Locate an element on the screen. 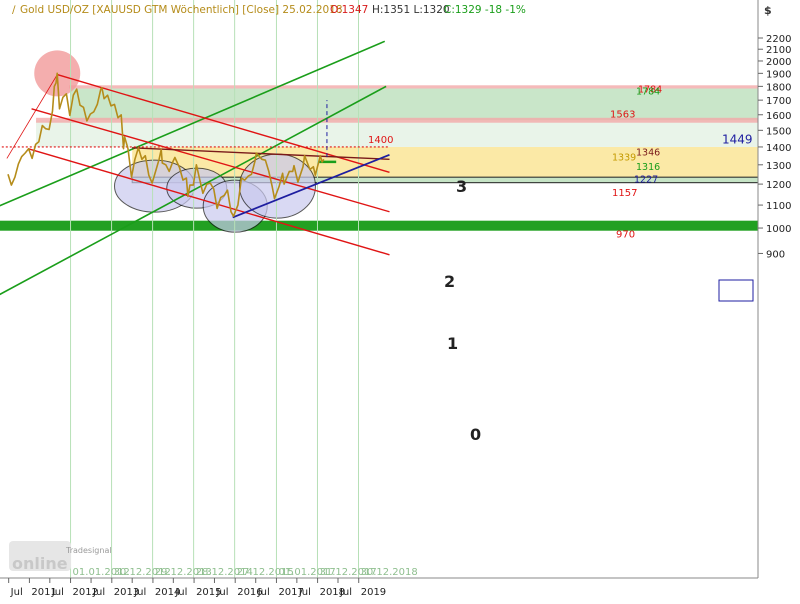 The width and height of the screenshot is (800, 604). label-1400: 1400 is located at coordinates (380, 140).